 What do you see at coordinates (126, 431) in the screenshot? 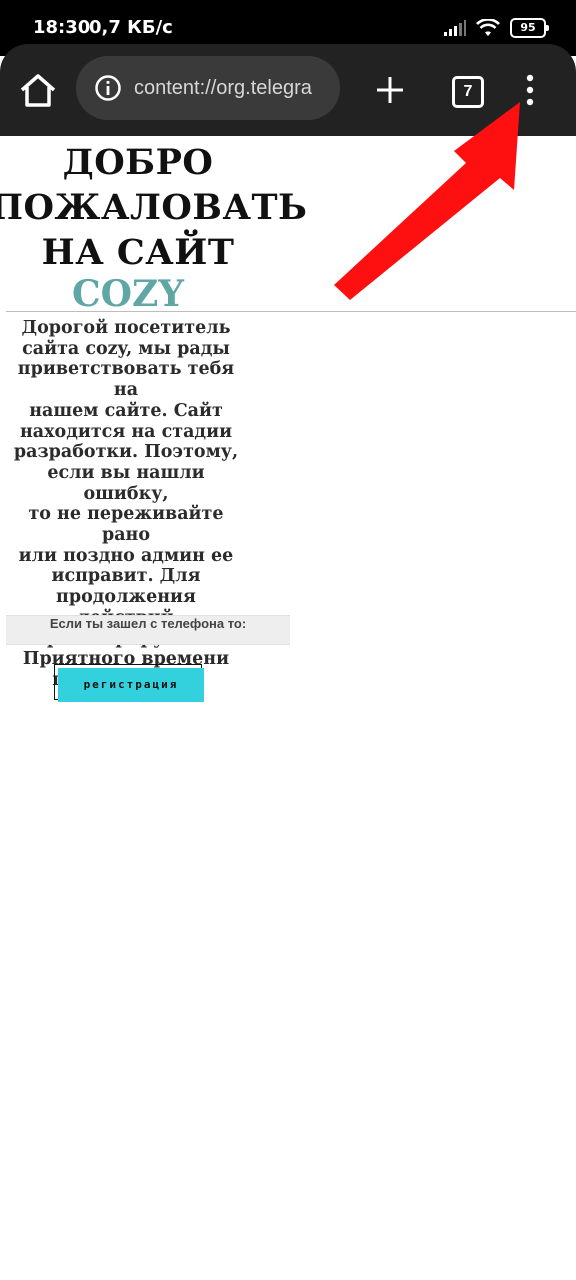
I see `message-line: находится на стадии` at bounding box center [126, 431].